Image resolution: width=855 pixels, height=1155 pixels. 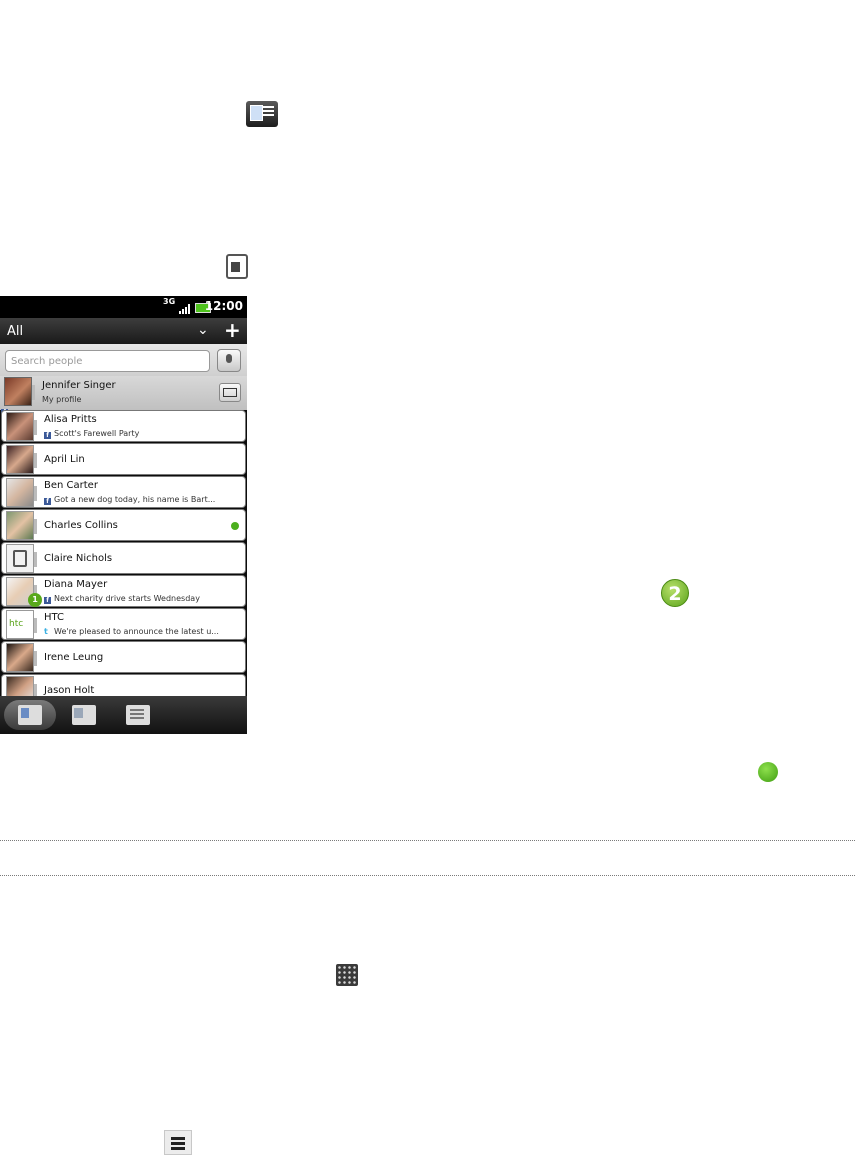 What do you see at coordinates (62, 399) in the screenshot?
I see `profile-subtitle: My profile` at bounding box center [62, 399].